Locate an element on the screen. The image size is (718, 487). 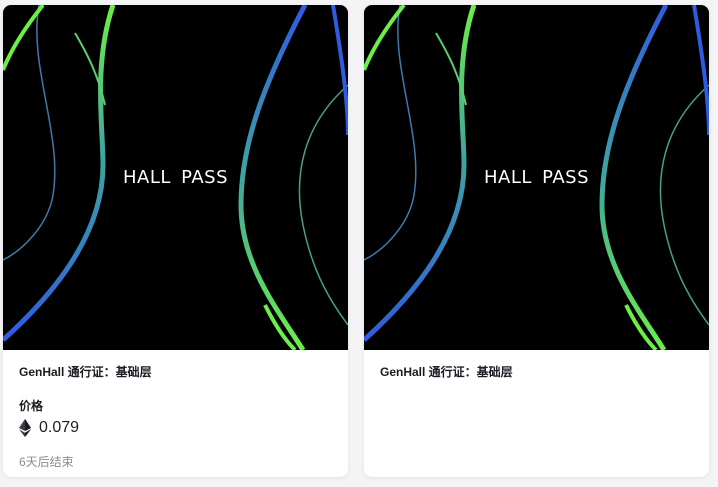
price-row: 0.079 is located at coordinates (175, 428).